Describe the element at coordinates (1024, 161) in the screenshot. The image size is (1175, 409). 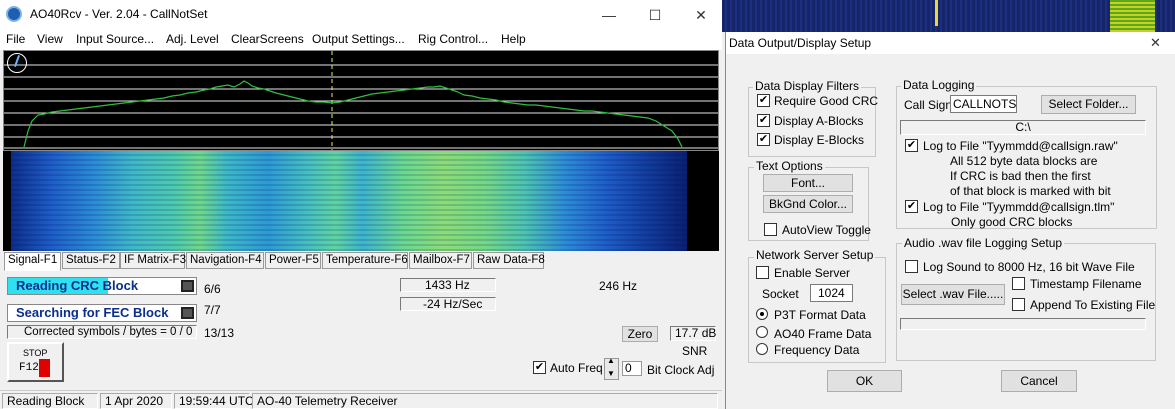
I see `log-raw-desc-1: All 512 byte data blocks are` at that location.